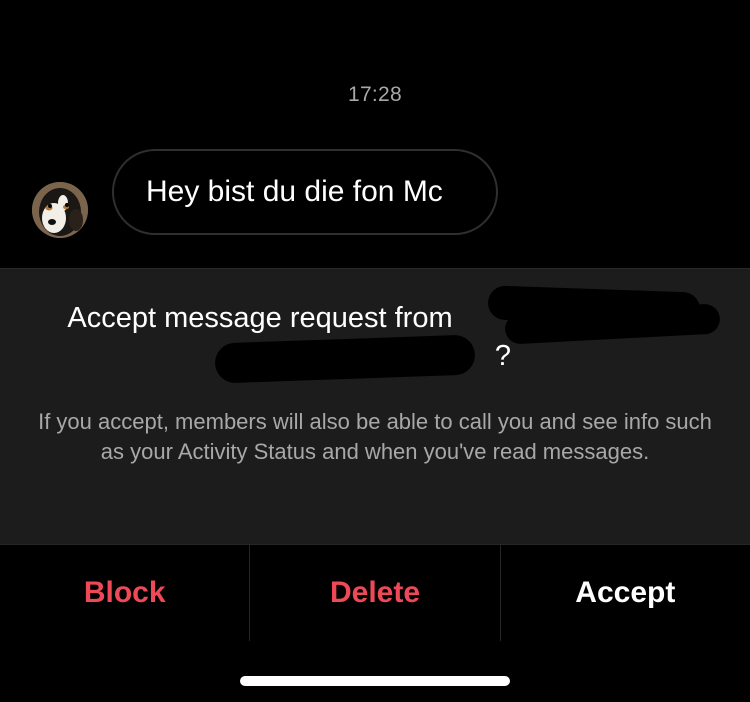 This screenshot has width=750, height=702. What do you see at coordinates (503, 356) in the screenshot?
I see `request-title-end: ?` at bounding box center [503, 356].